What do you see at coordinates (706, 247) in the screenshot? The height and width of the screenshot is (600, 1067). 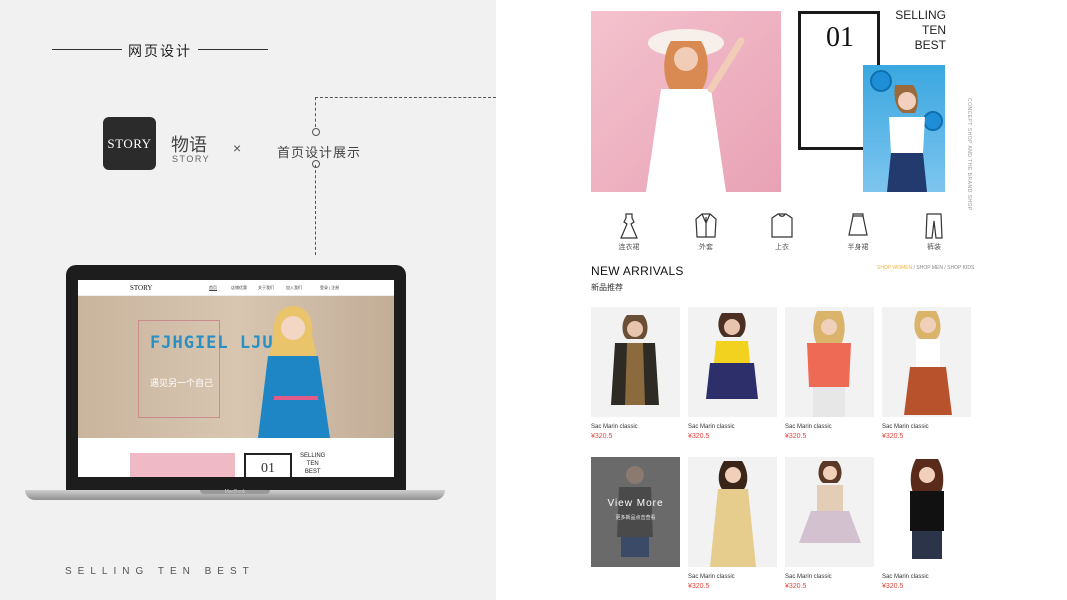 I see `category-label: 外套` at bounding box center [706, 247].